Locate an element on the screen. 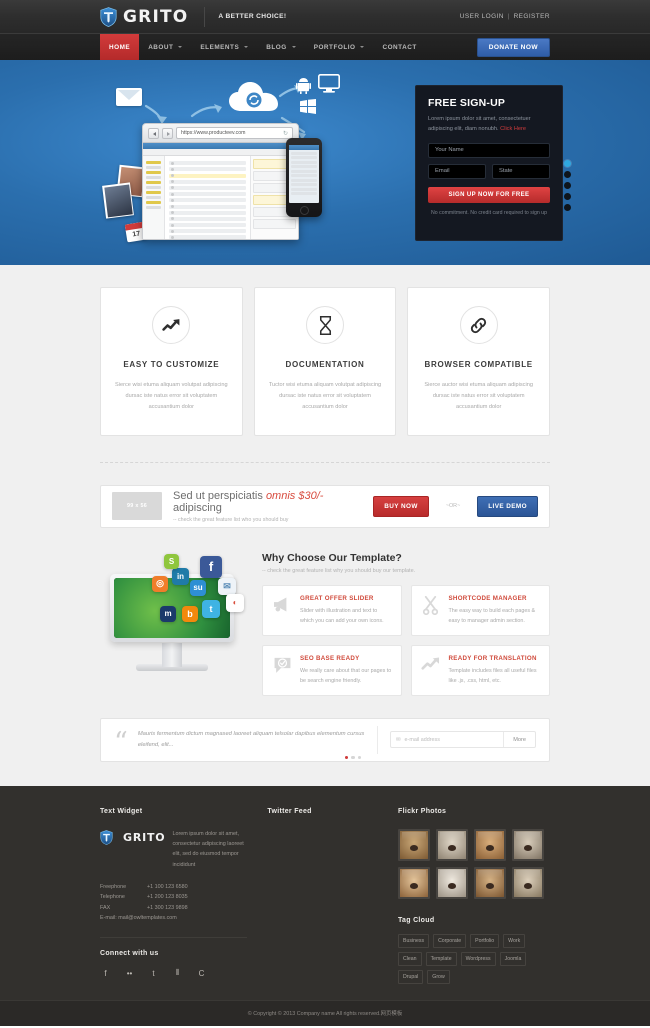 The width and height of the screenshot is (650, 1028). live-demo-button: LIVE DEMO is located at coordinates (507, 506).